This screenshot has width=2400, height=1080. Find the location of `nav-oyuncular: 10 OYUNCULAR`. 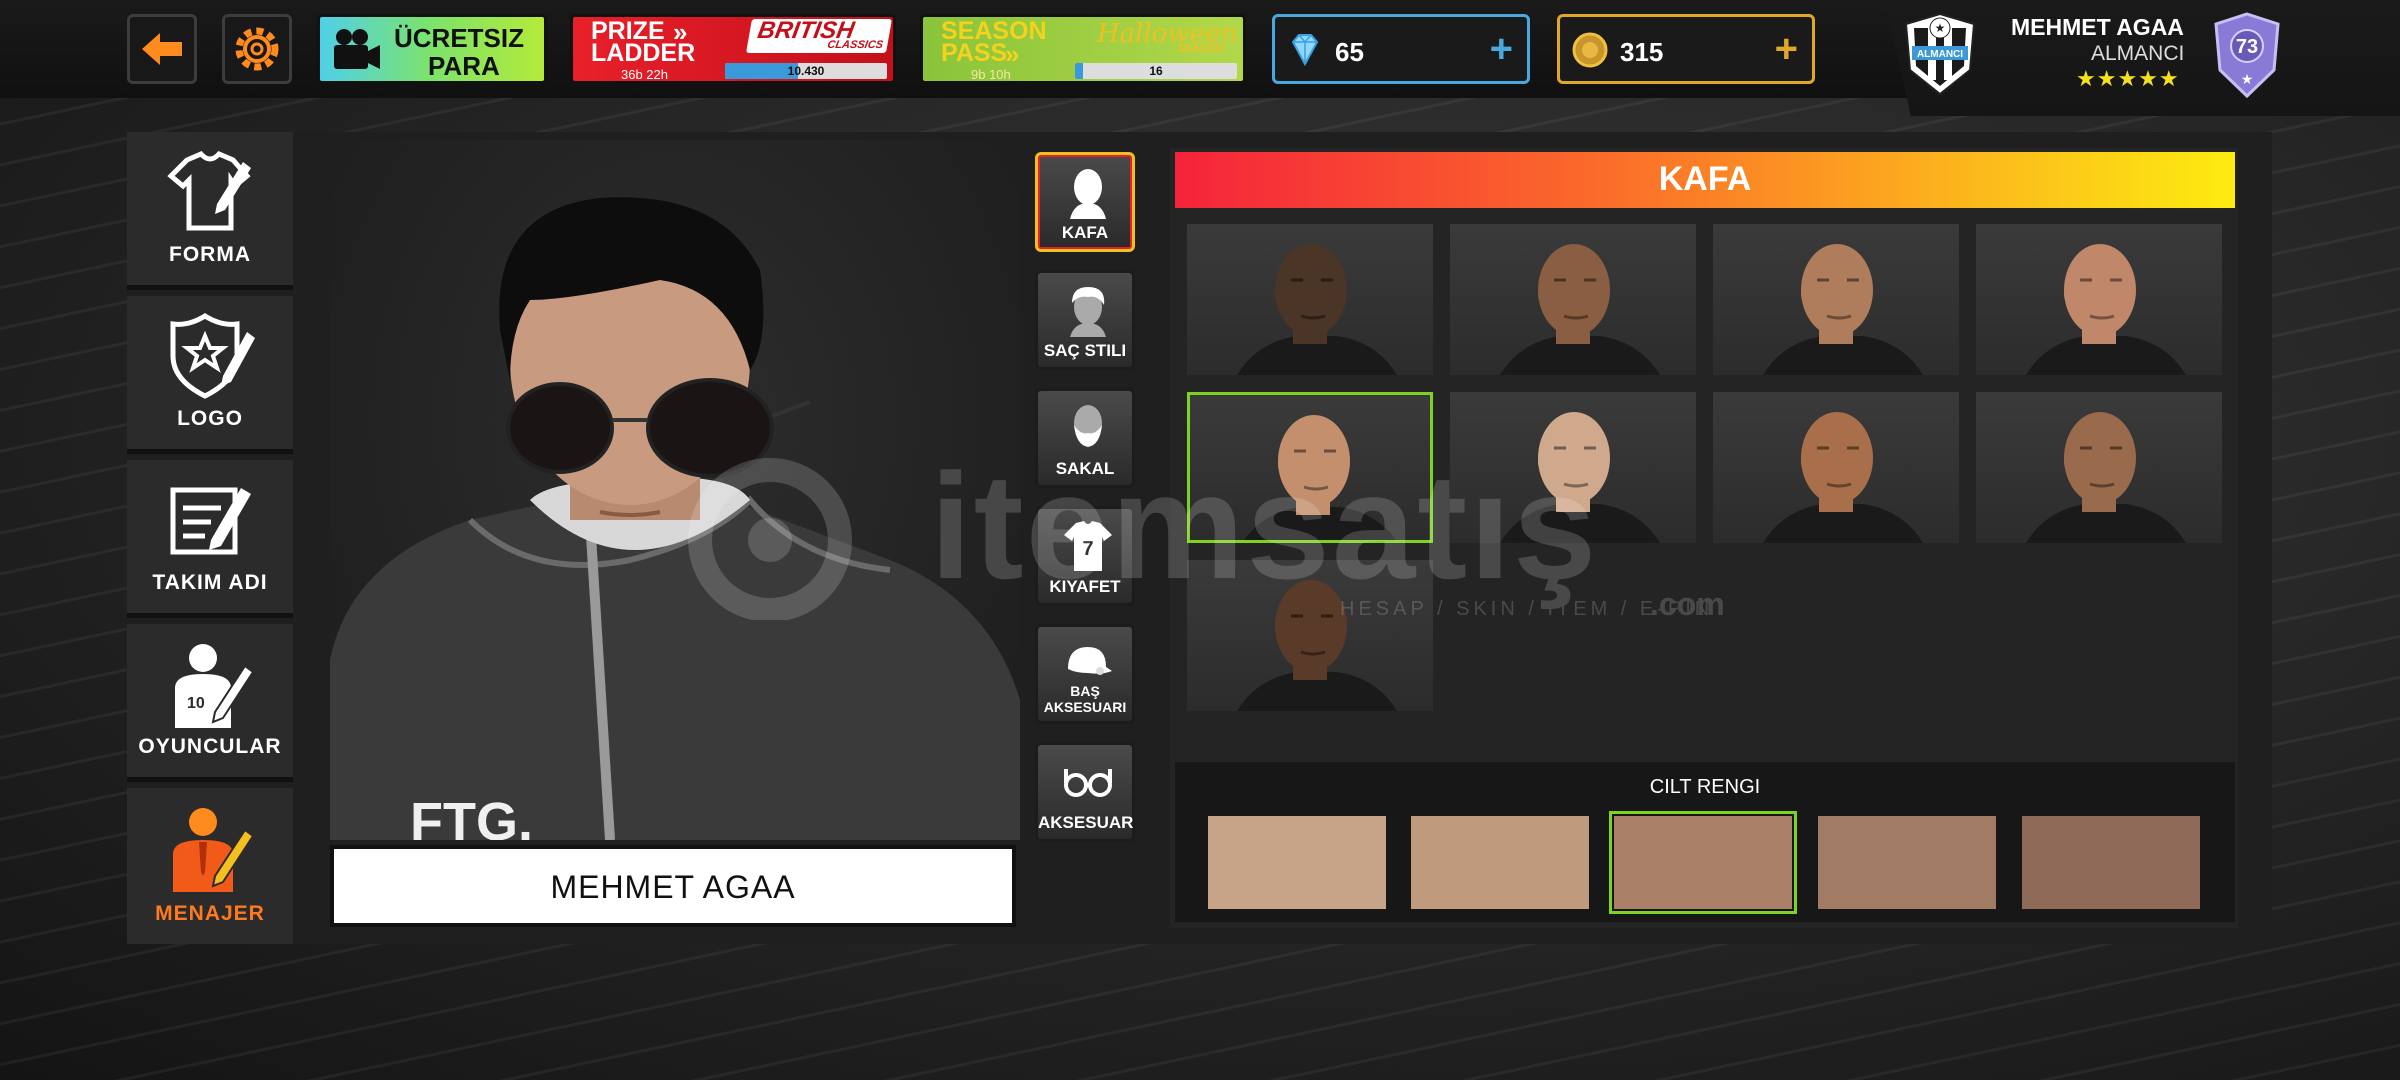

nav-oyuncular: 10 OYUNCULAR is located at coordinates (210, 703).